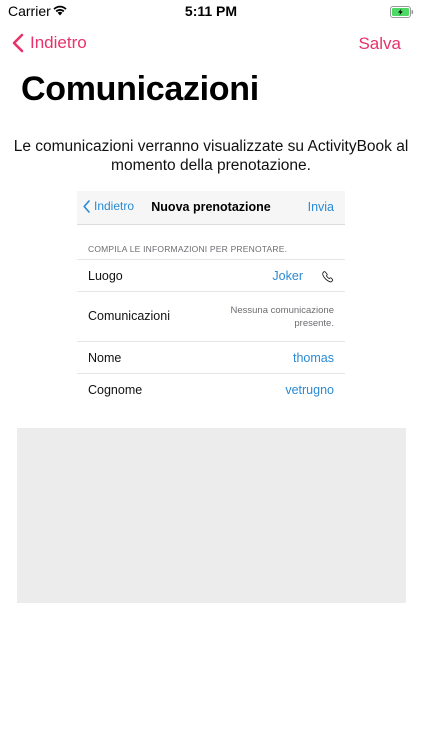 The width and height of the screenshot is (422, 750). Describe the element at coordinates (18, 43) in the screenshot. I see `chevron-left-icon` at that location.